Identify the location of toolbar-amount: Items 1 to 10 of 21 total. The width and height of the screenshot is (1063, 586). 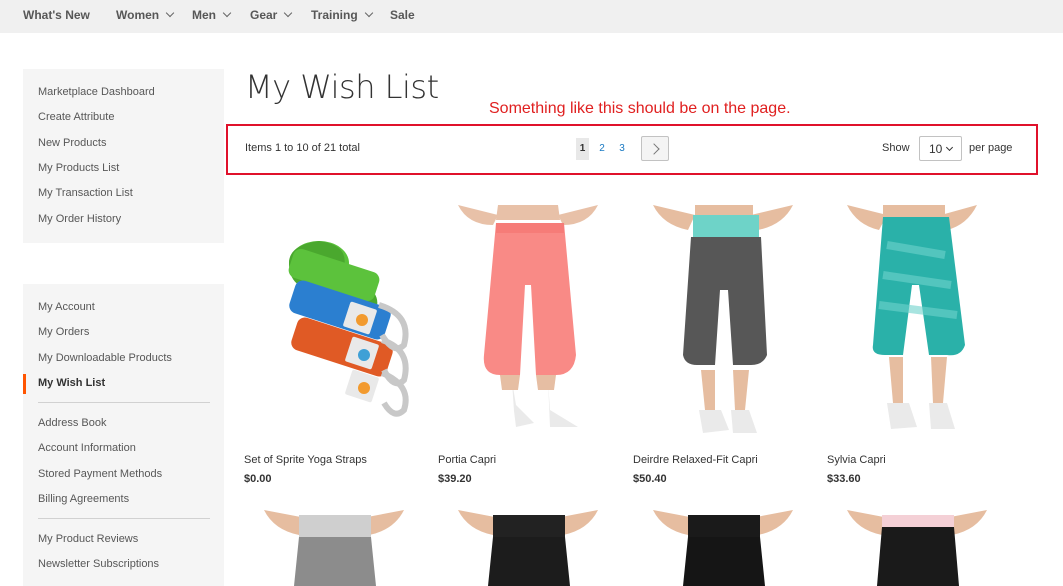
(302, 148).